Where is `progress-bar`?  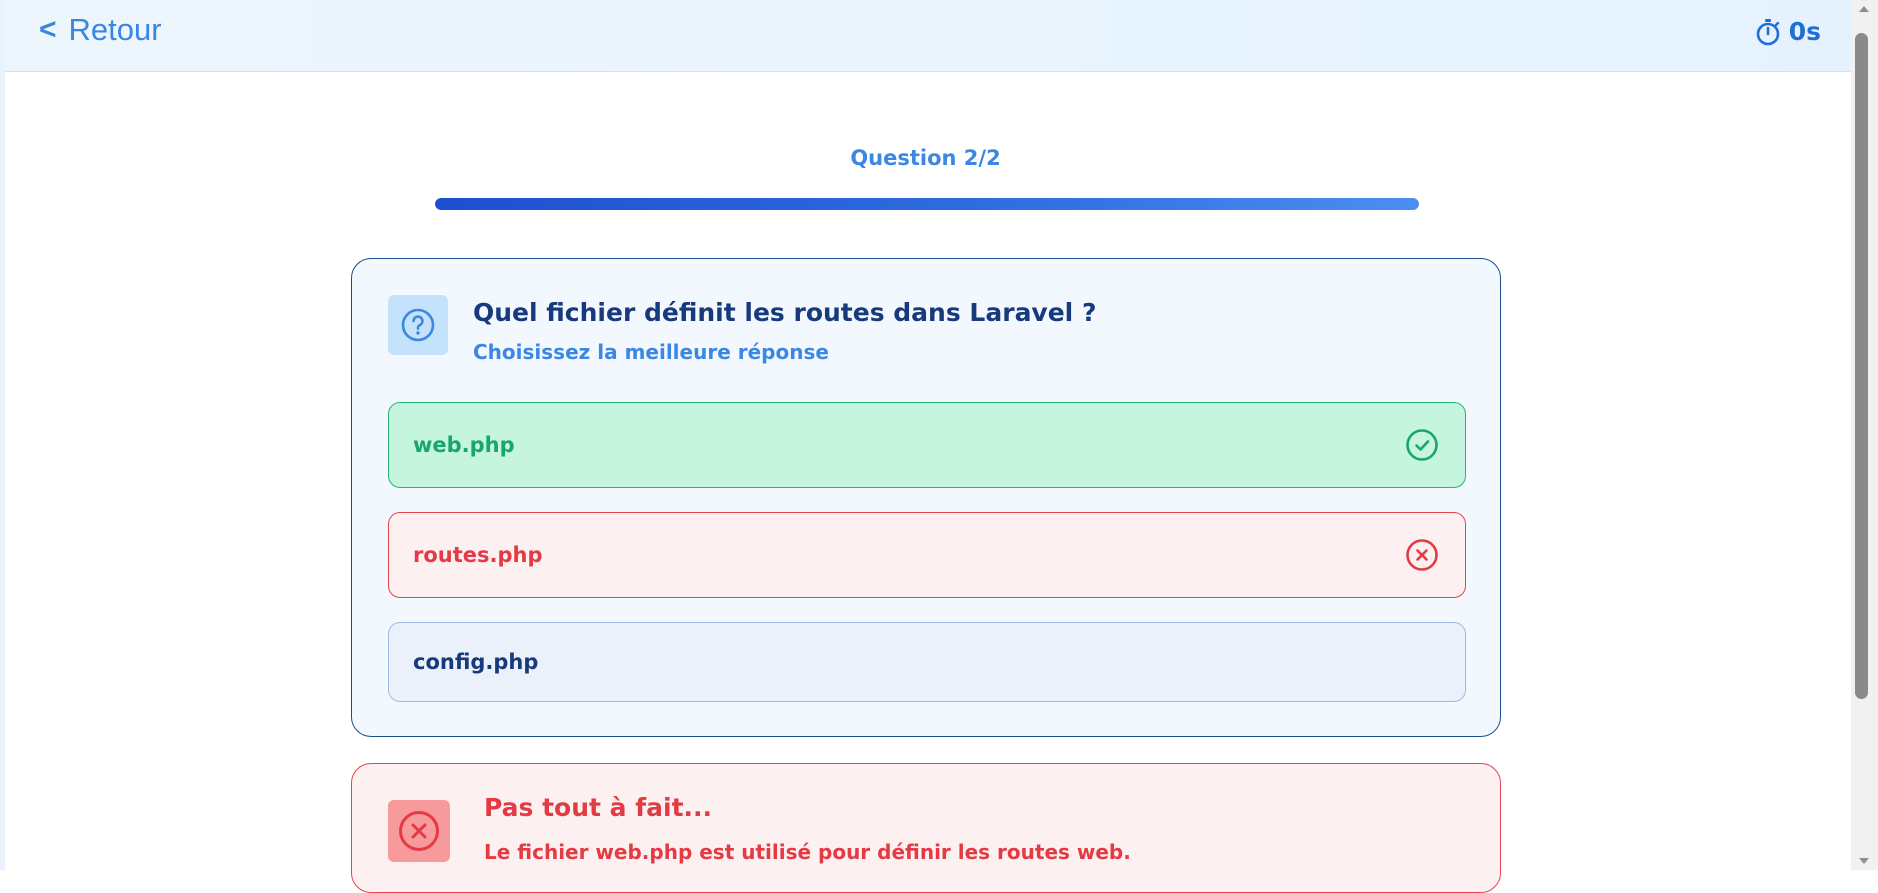
progress-bar is located at coordinates (927, 204).